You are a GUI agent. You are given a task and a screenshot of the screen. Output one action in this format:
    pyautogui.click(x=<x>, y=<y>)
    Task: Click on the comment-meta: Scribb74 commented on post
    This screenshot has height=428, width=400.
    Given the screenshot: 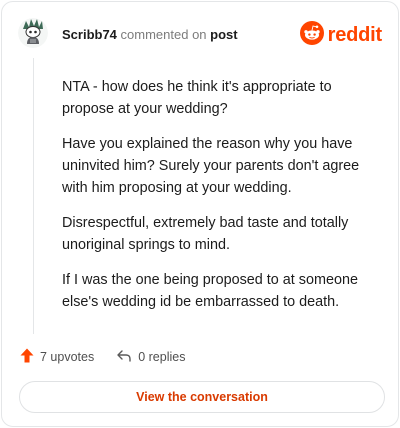 What is the action you would take?
    pyautogui.click(x=150, y=34)
    